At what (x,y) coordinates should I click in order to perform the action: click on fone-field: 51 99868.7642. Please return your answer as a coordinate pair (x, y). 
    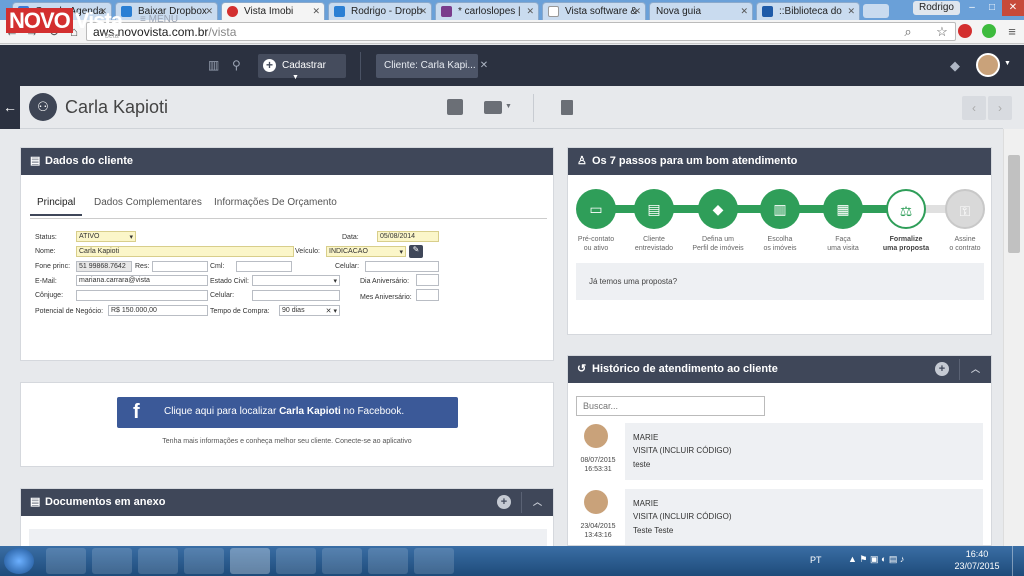
    Looking at the image, I should click on (104, 266).